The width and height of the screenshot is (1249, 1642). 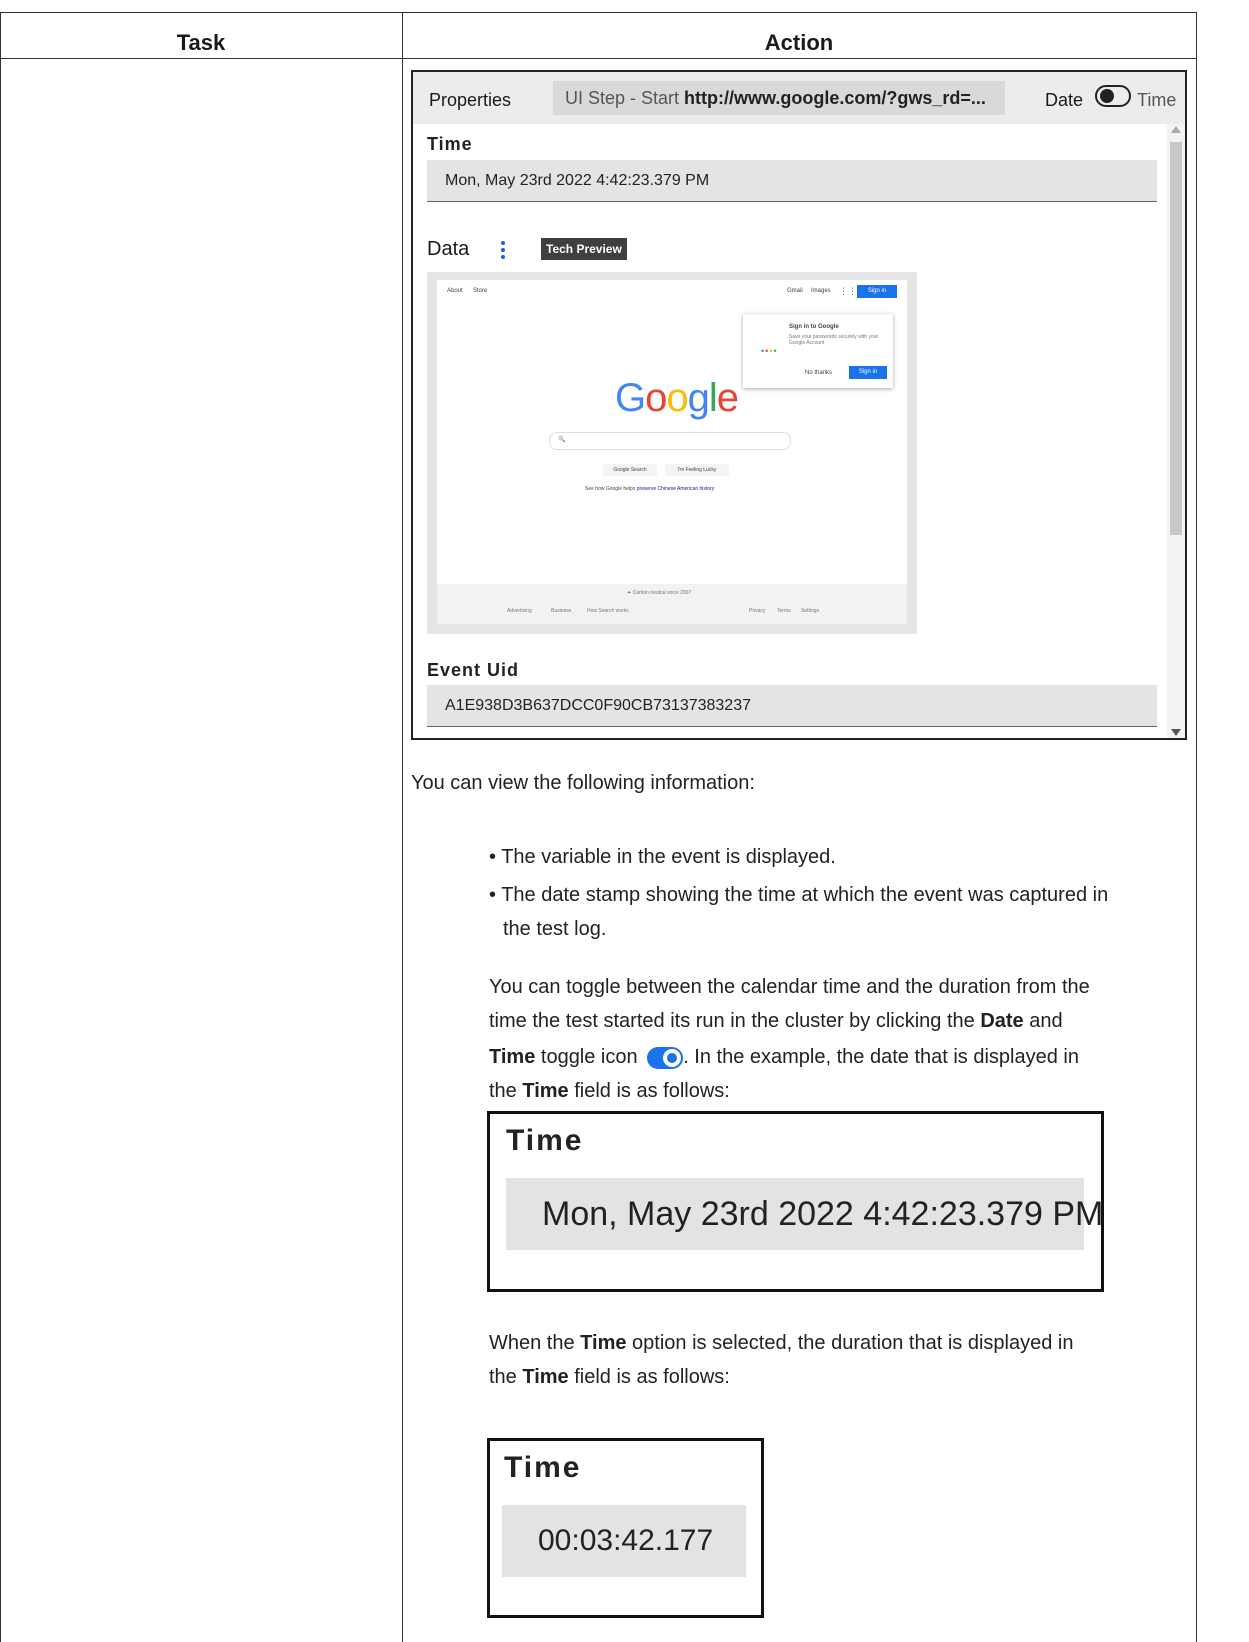 What do you see at coordinates (583, 783) in the screenshot?
I see `intro-text: You can view the following information:` at bounding box center [583, 783].